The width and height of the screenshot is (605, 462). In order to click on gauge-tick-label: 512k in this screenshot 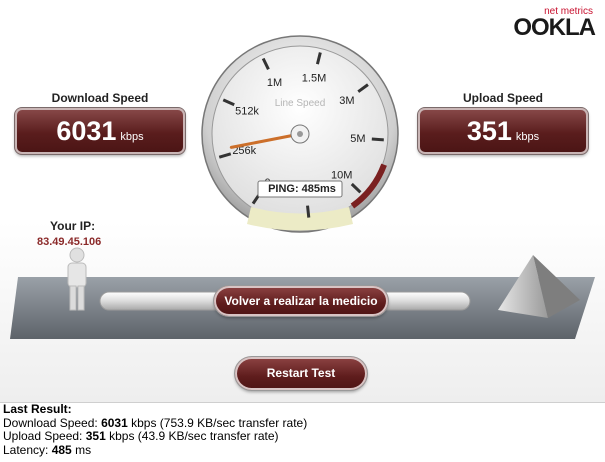, I will do `click(247, 111)`.